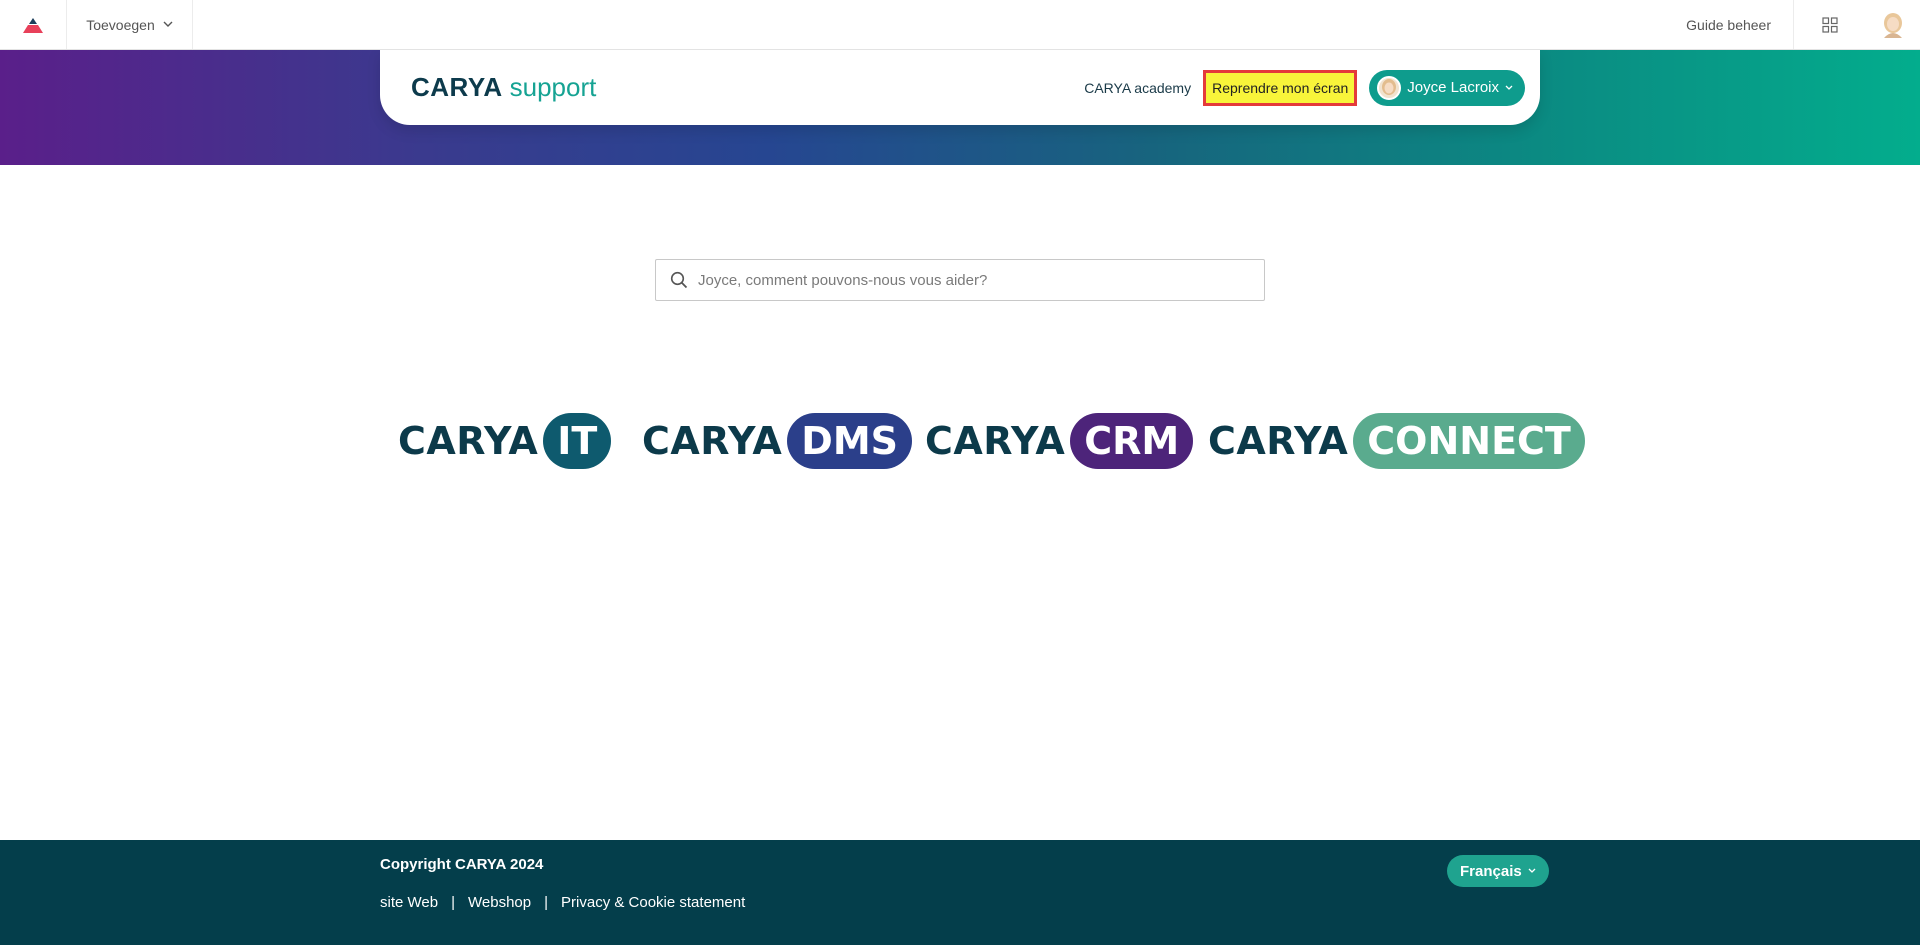  I want to click on apps-button, so click(1830, 24).